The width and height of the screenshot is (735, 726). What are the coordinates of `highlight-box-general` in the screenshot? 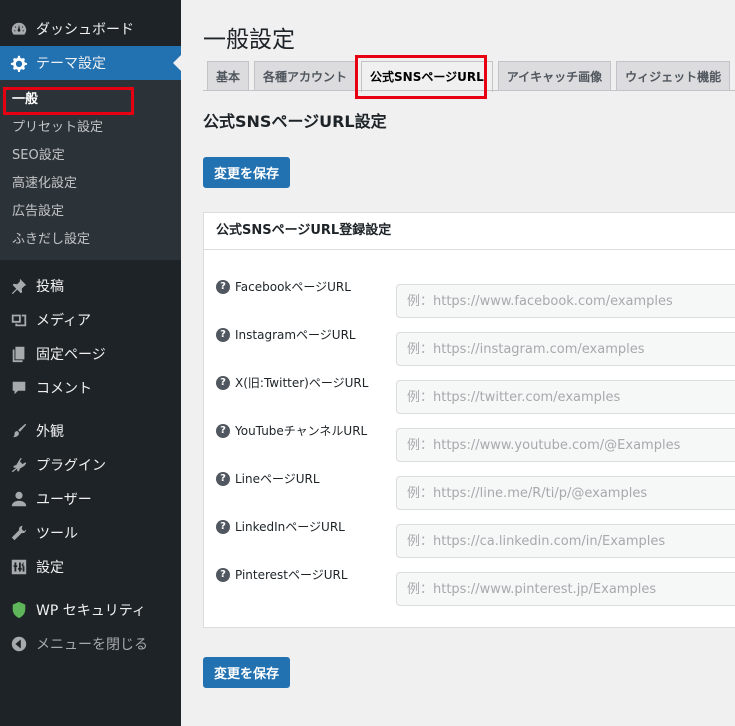 It's located at (68, 101).